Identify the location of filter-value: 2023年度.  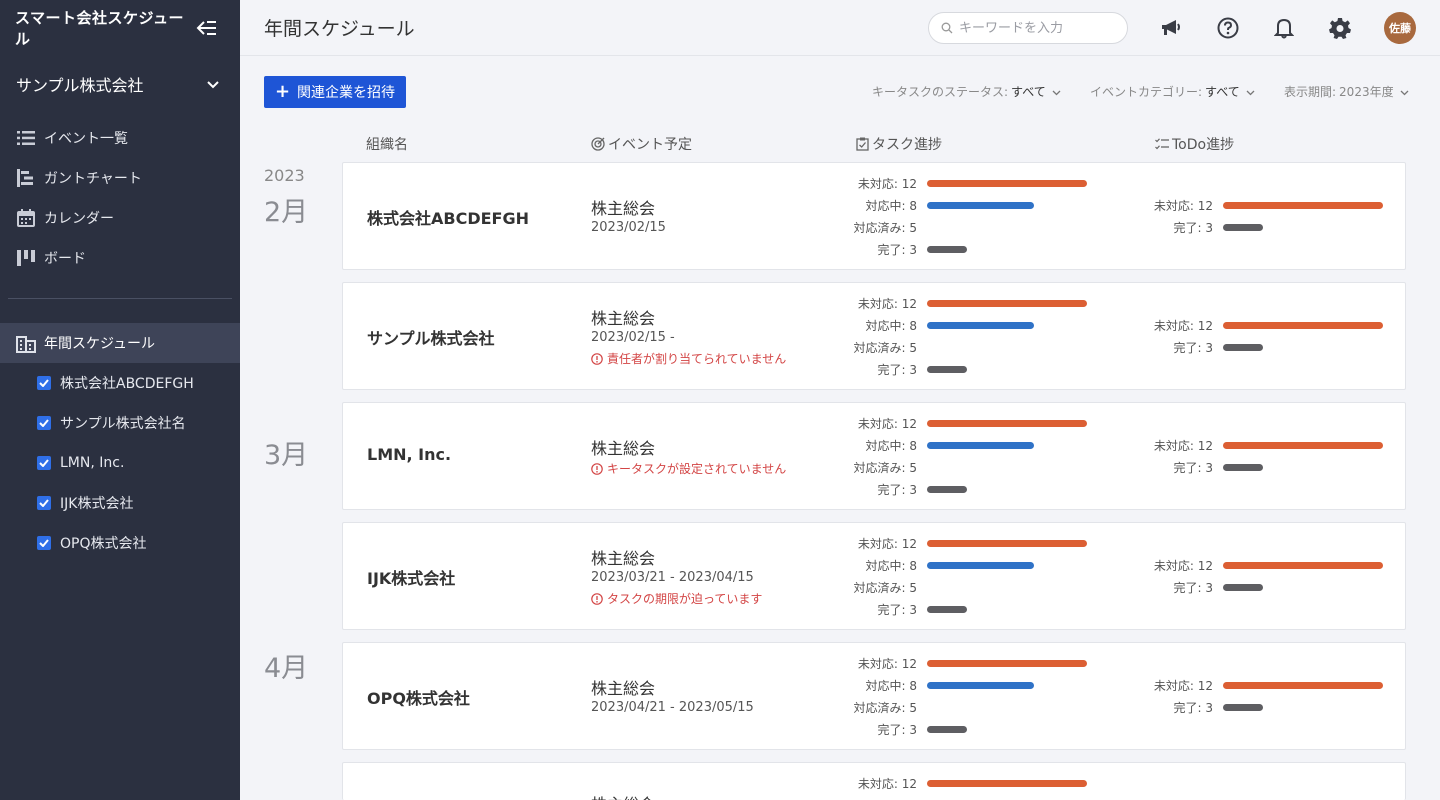
(1366, 92).